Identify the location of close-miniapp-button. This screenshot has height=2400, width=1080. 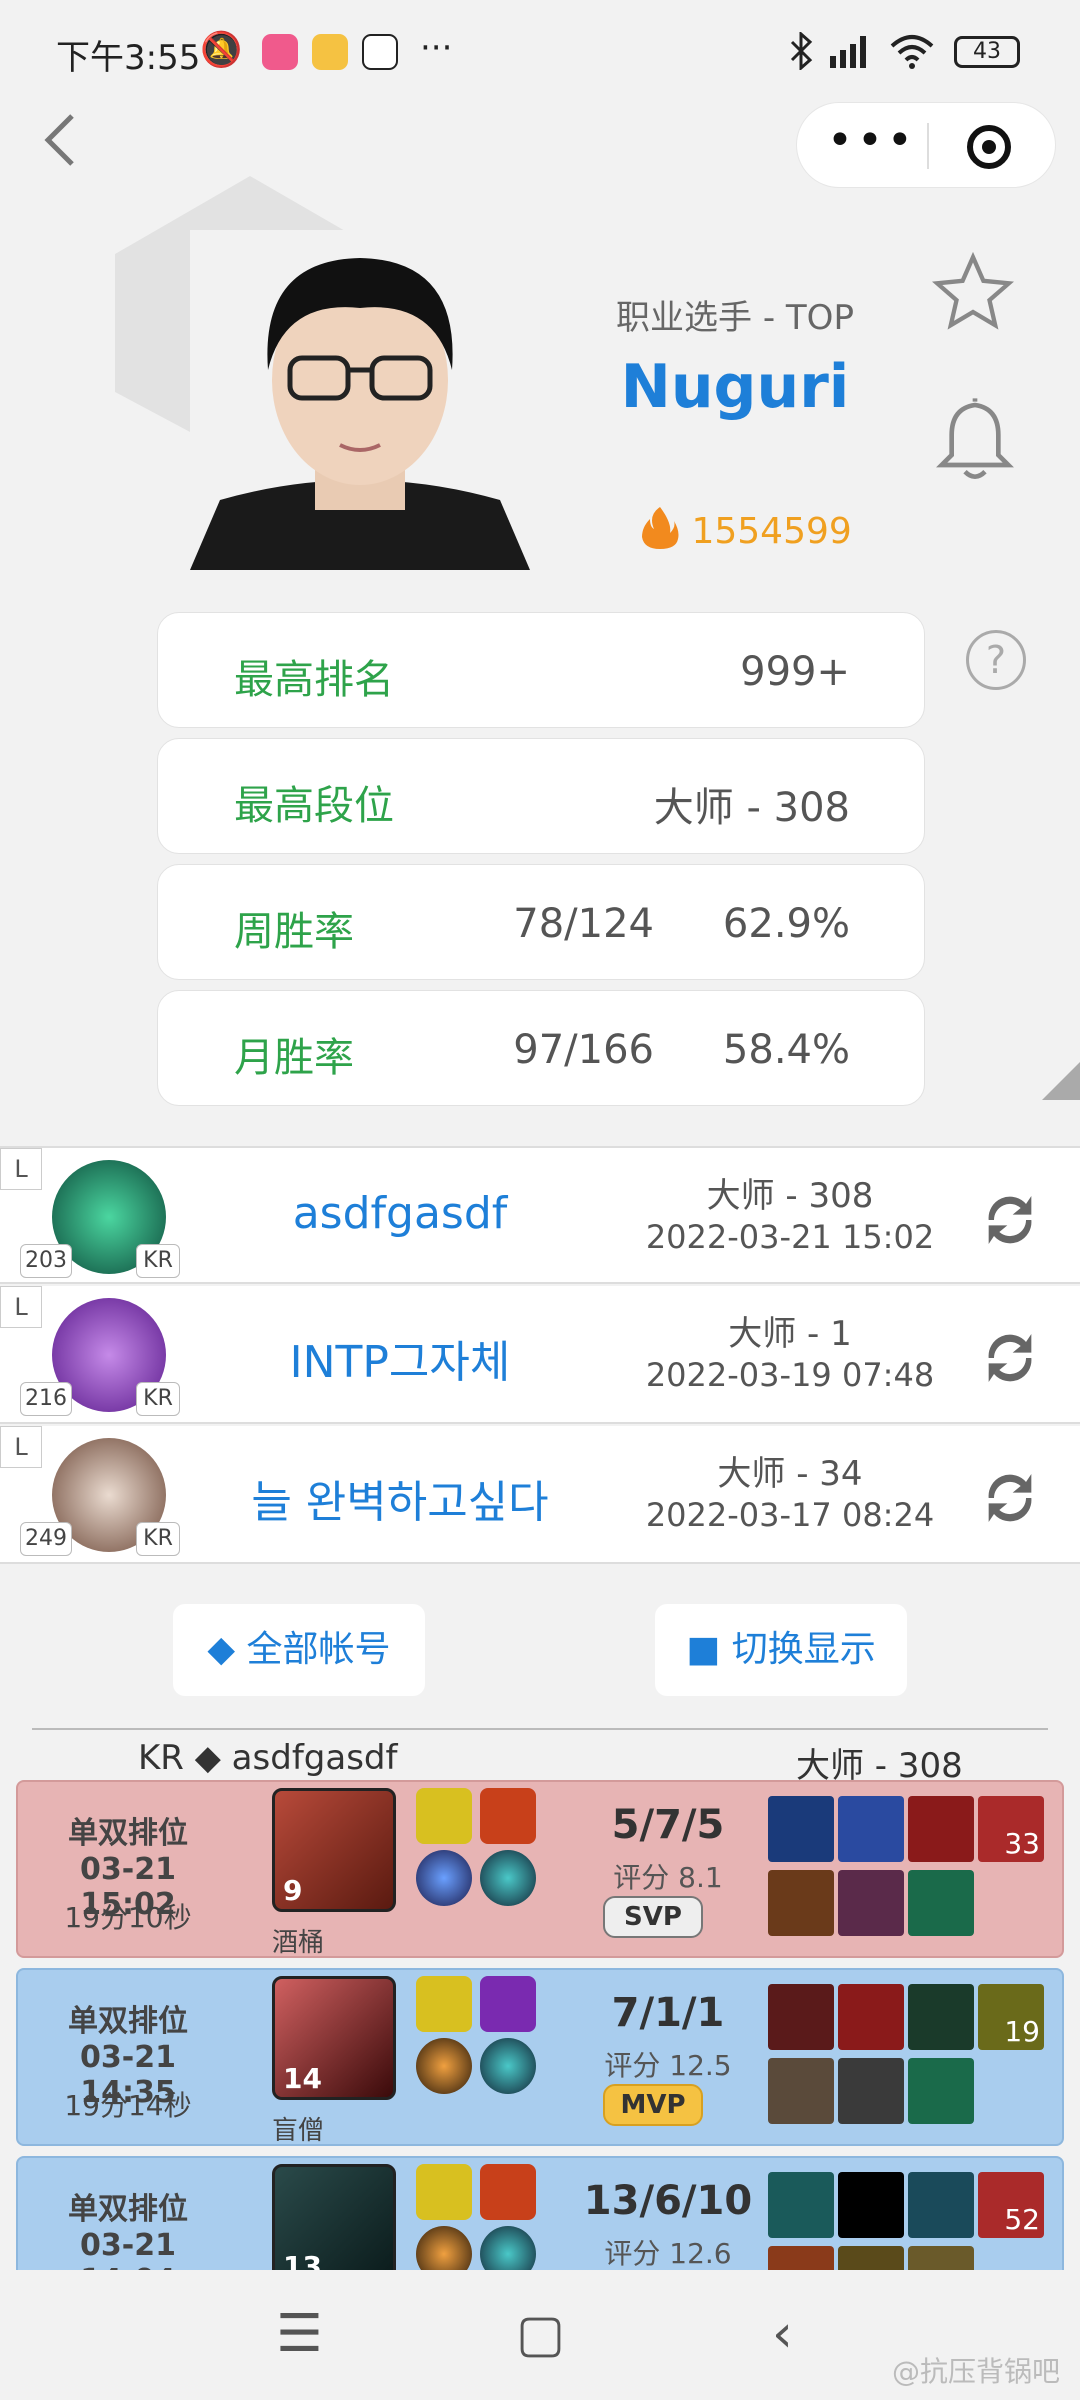
(989, 147).